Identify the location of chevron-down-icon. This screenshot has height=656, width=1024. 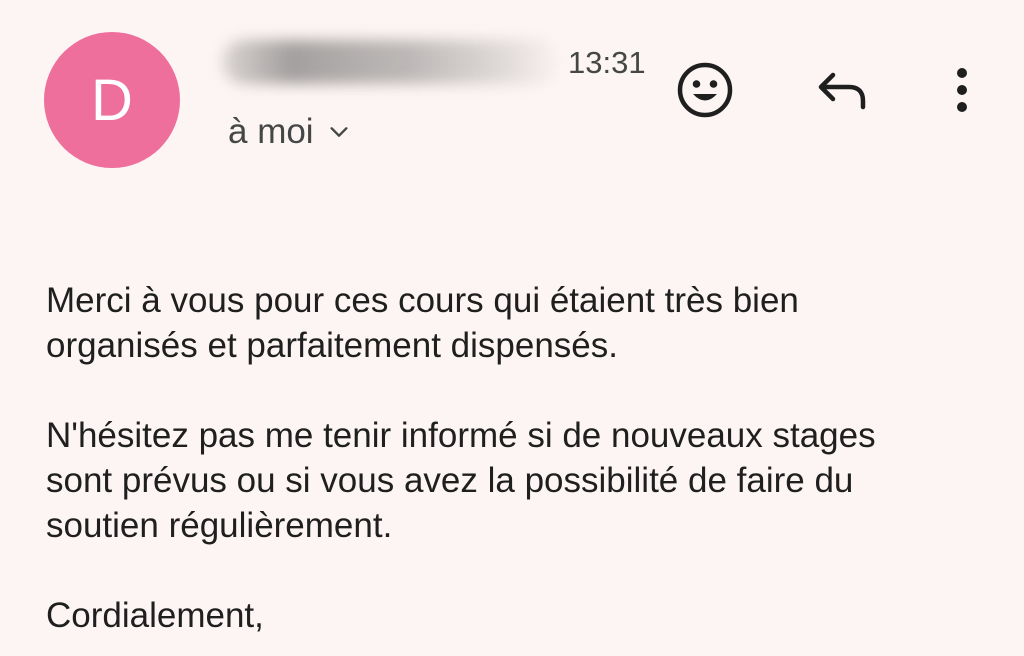
(339, 132).